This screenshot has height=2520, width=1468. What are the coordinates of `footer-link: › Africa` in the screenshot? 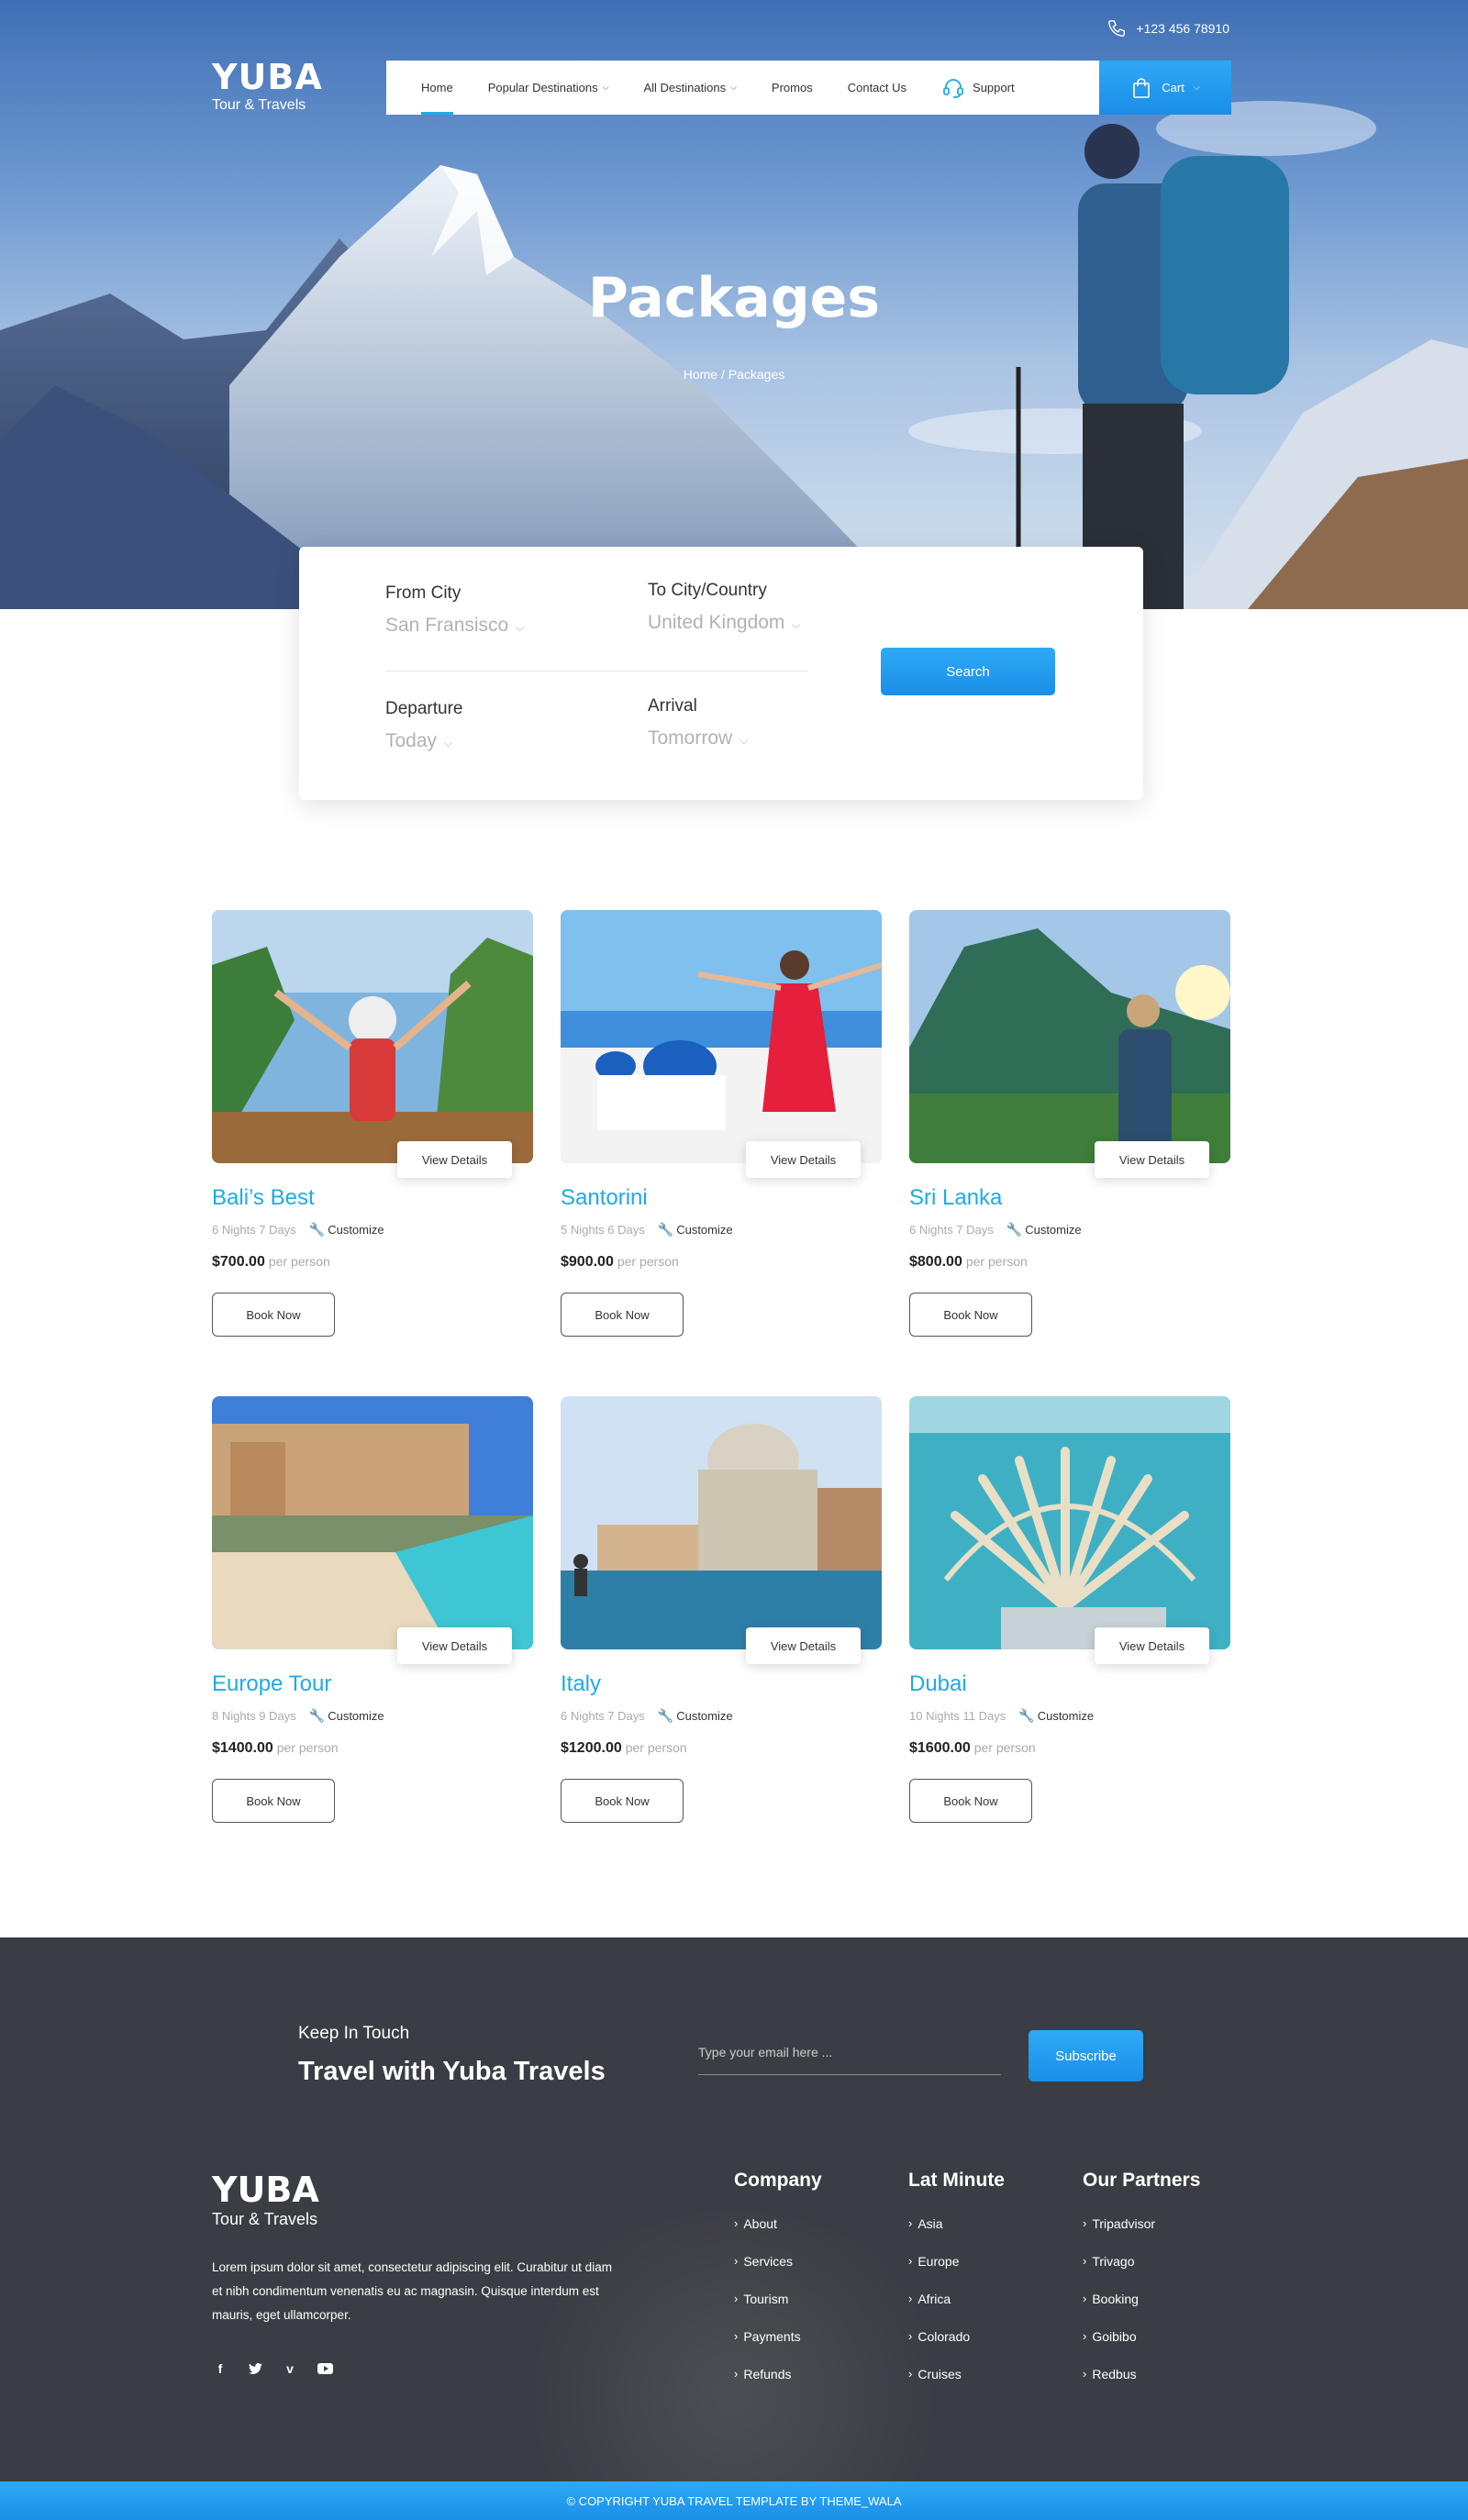 It's located at (957, 2310).